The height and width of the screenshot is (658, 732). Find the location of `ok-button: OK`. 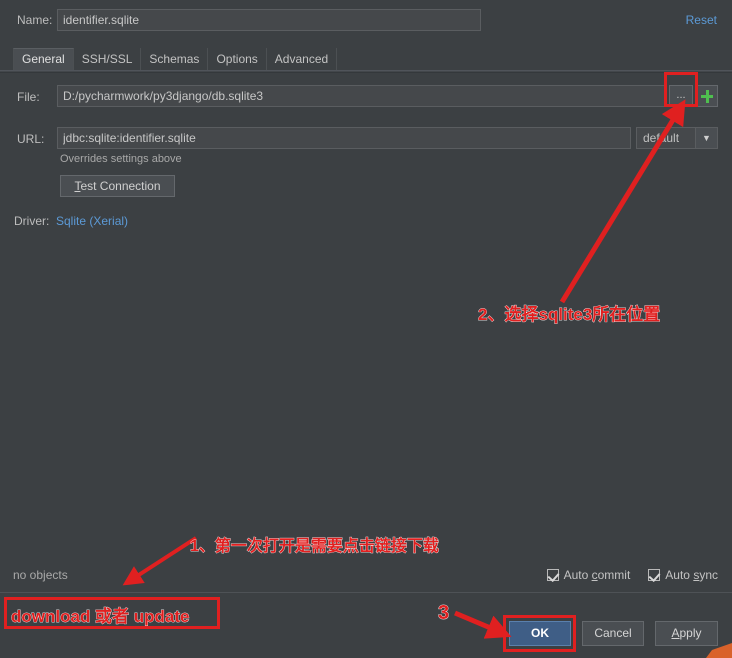

ok-button: OK is located at coordinates (540, 633).